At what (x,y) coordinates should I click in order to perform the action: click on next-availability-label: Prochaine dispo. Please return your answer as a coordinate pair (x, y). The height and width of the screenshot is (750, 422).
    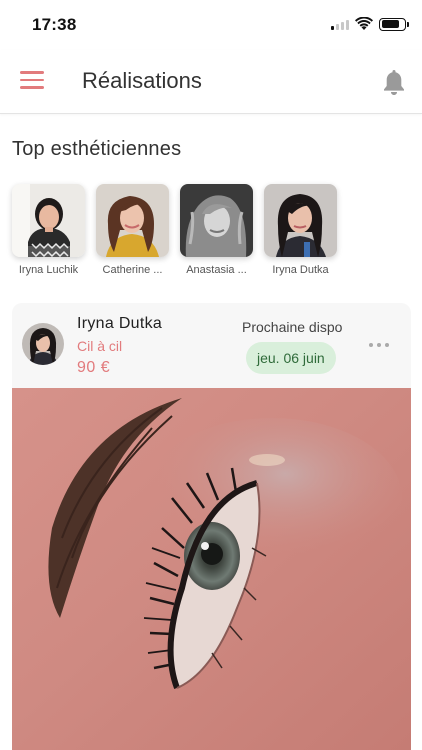
    Looking at the image, I should click on (292, 327).